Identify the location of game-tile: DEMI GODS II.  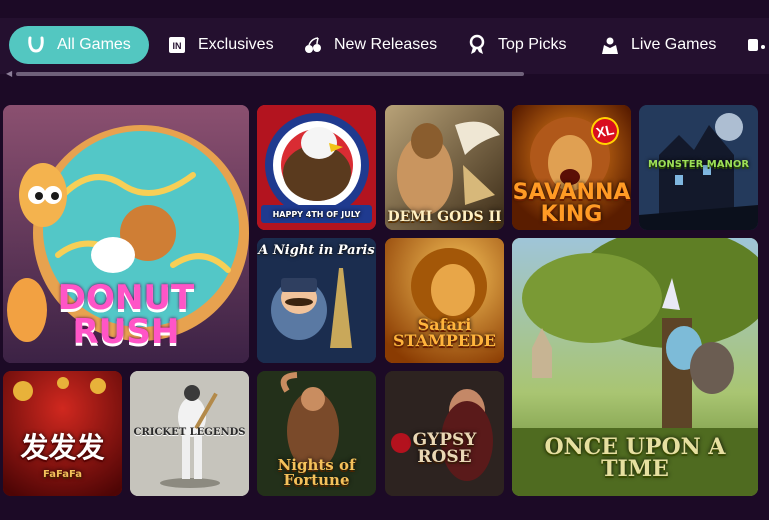
(444, 167).